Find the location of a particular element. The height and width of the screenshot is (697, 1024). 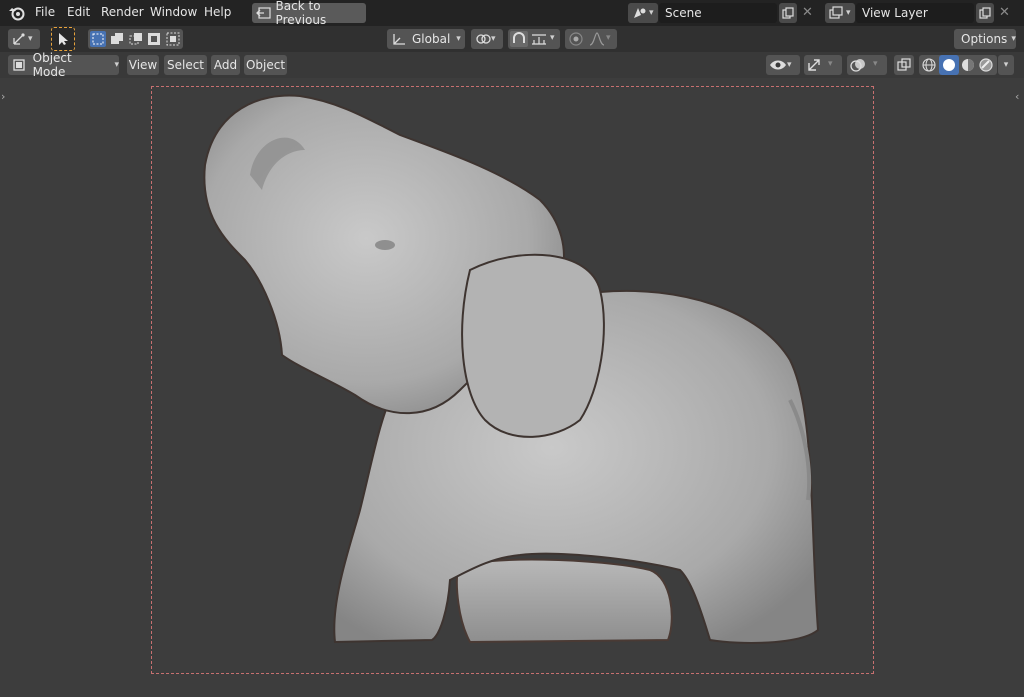

select-extend-icon is located at coordinates (117, 39).